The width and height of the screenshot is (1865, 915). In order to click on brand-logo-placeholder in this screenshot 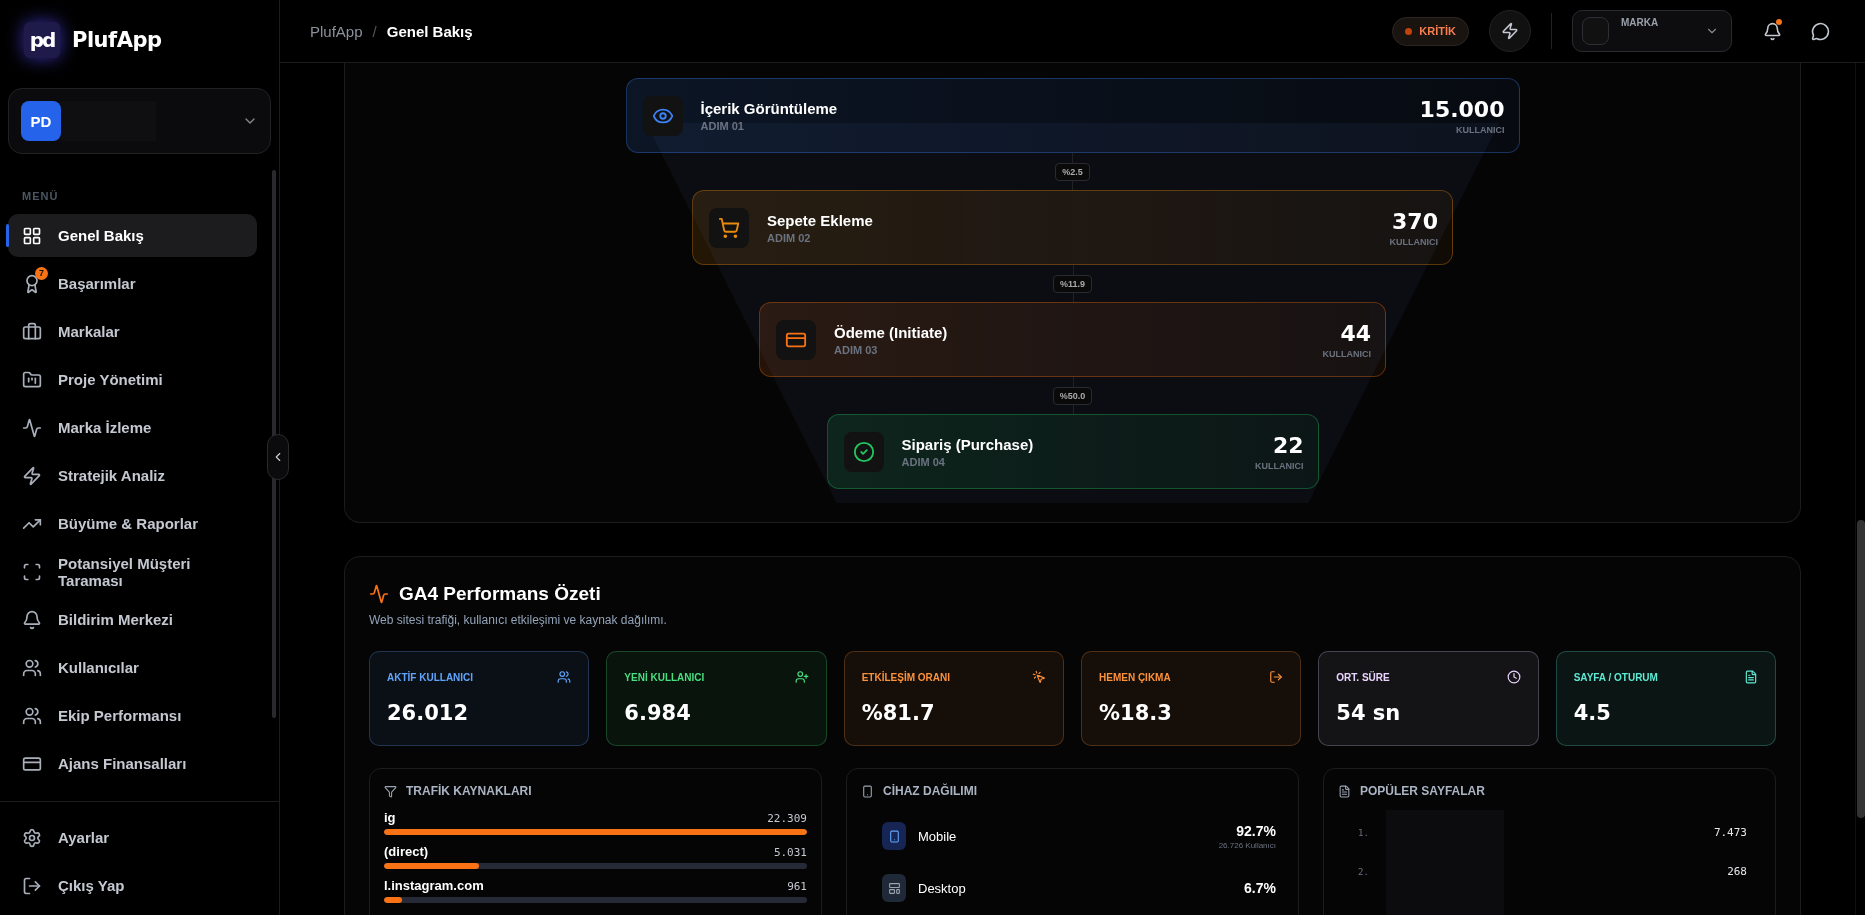, I will do `click(1595, 31)`.